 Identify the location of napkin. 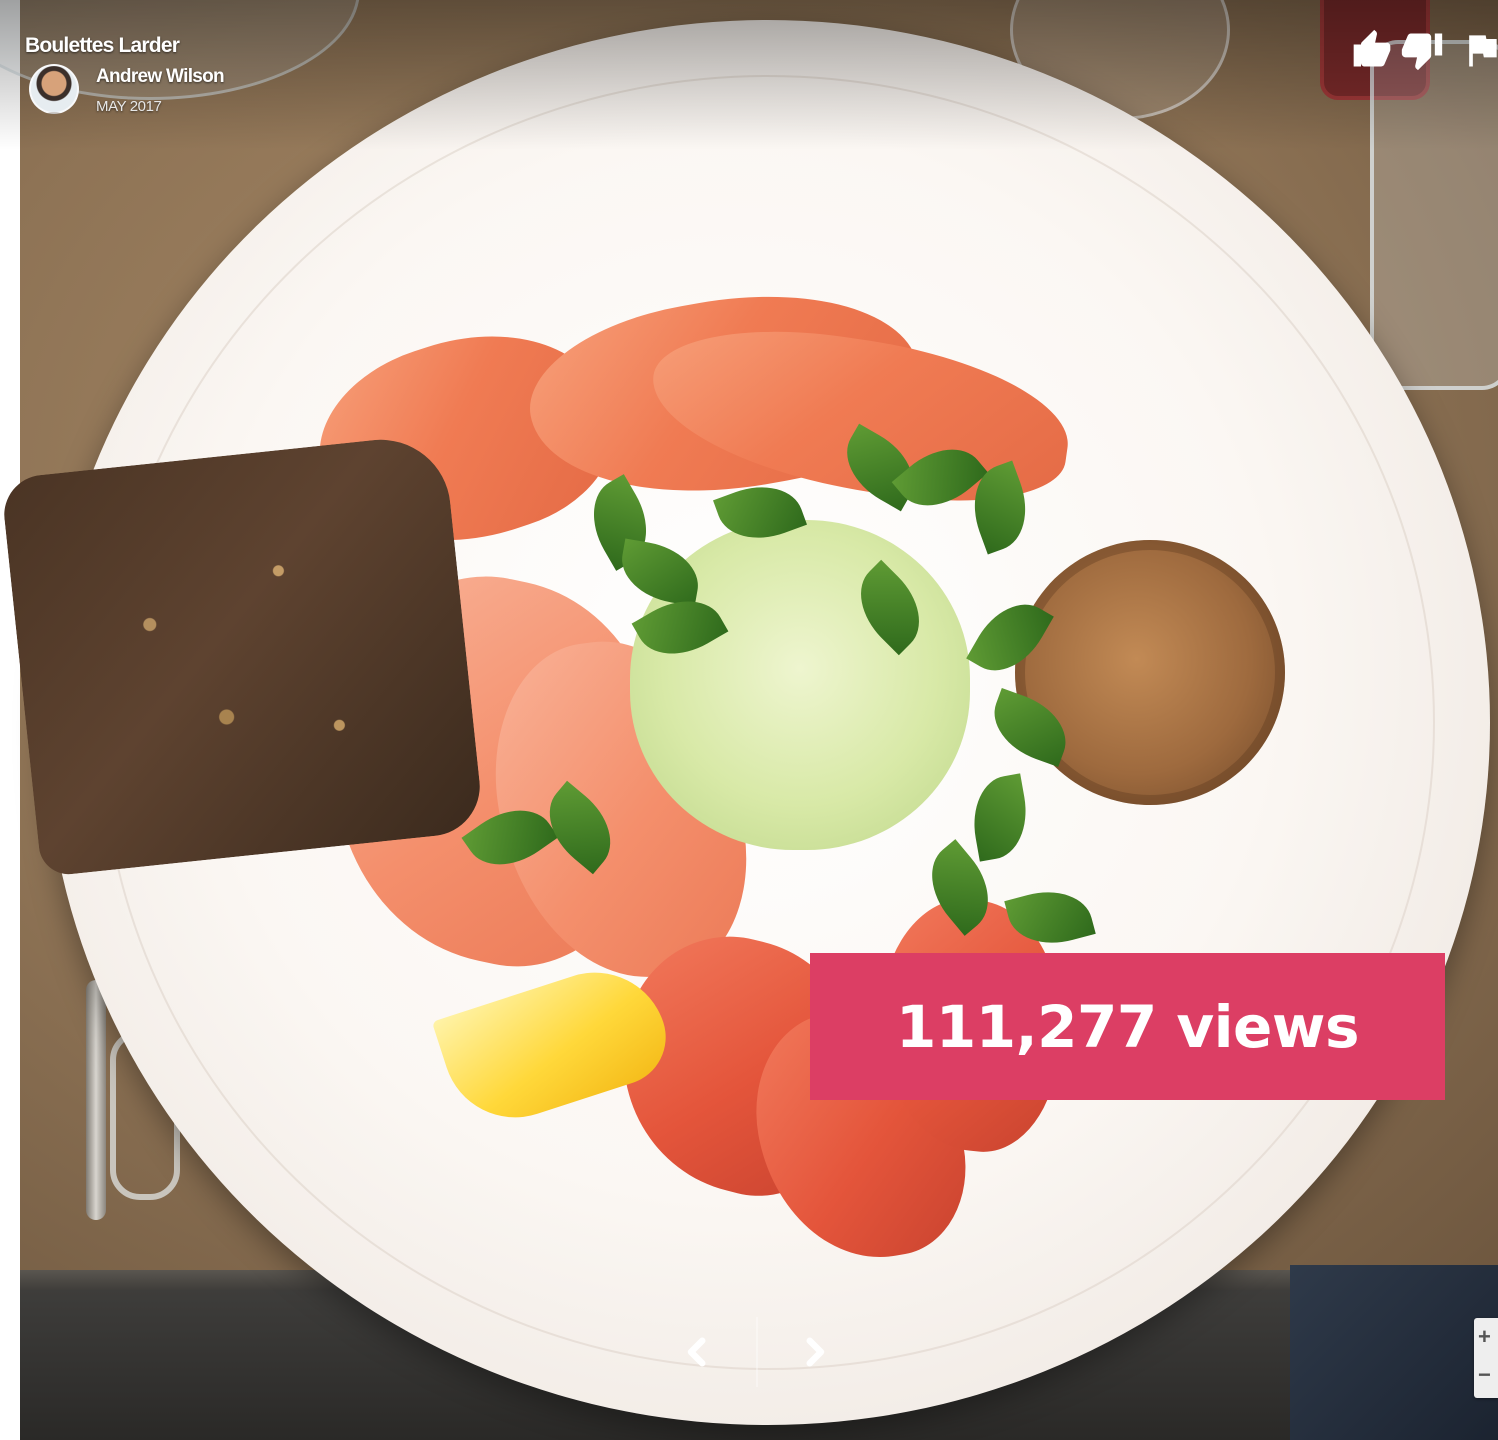
(1394, 1352).